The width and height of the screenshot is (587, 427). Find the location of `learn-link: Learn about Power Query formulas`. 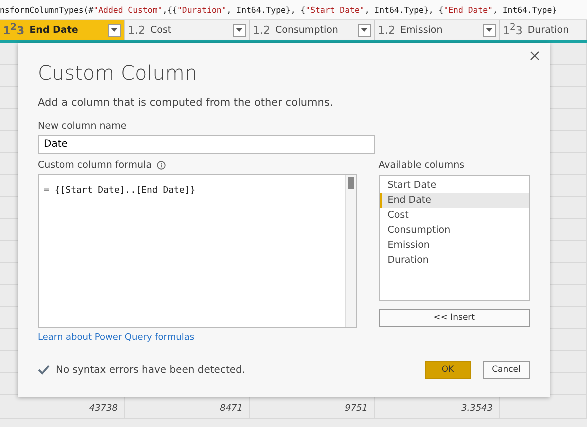

learn-link: Learn about Power Query formulas is located at coordinates (116, 338).